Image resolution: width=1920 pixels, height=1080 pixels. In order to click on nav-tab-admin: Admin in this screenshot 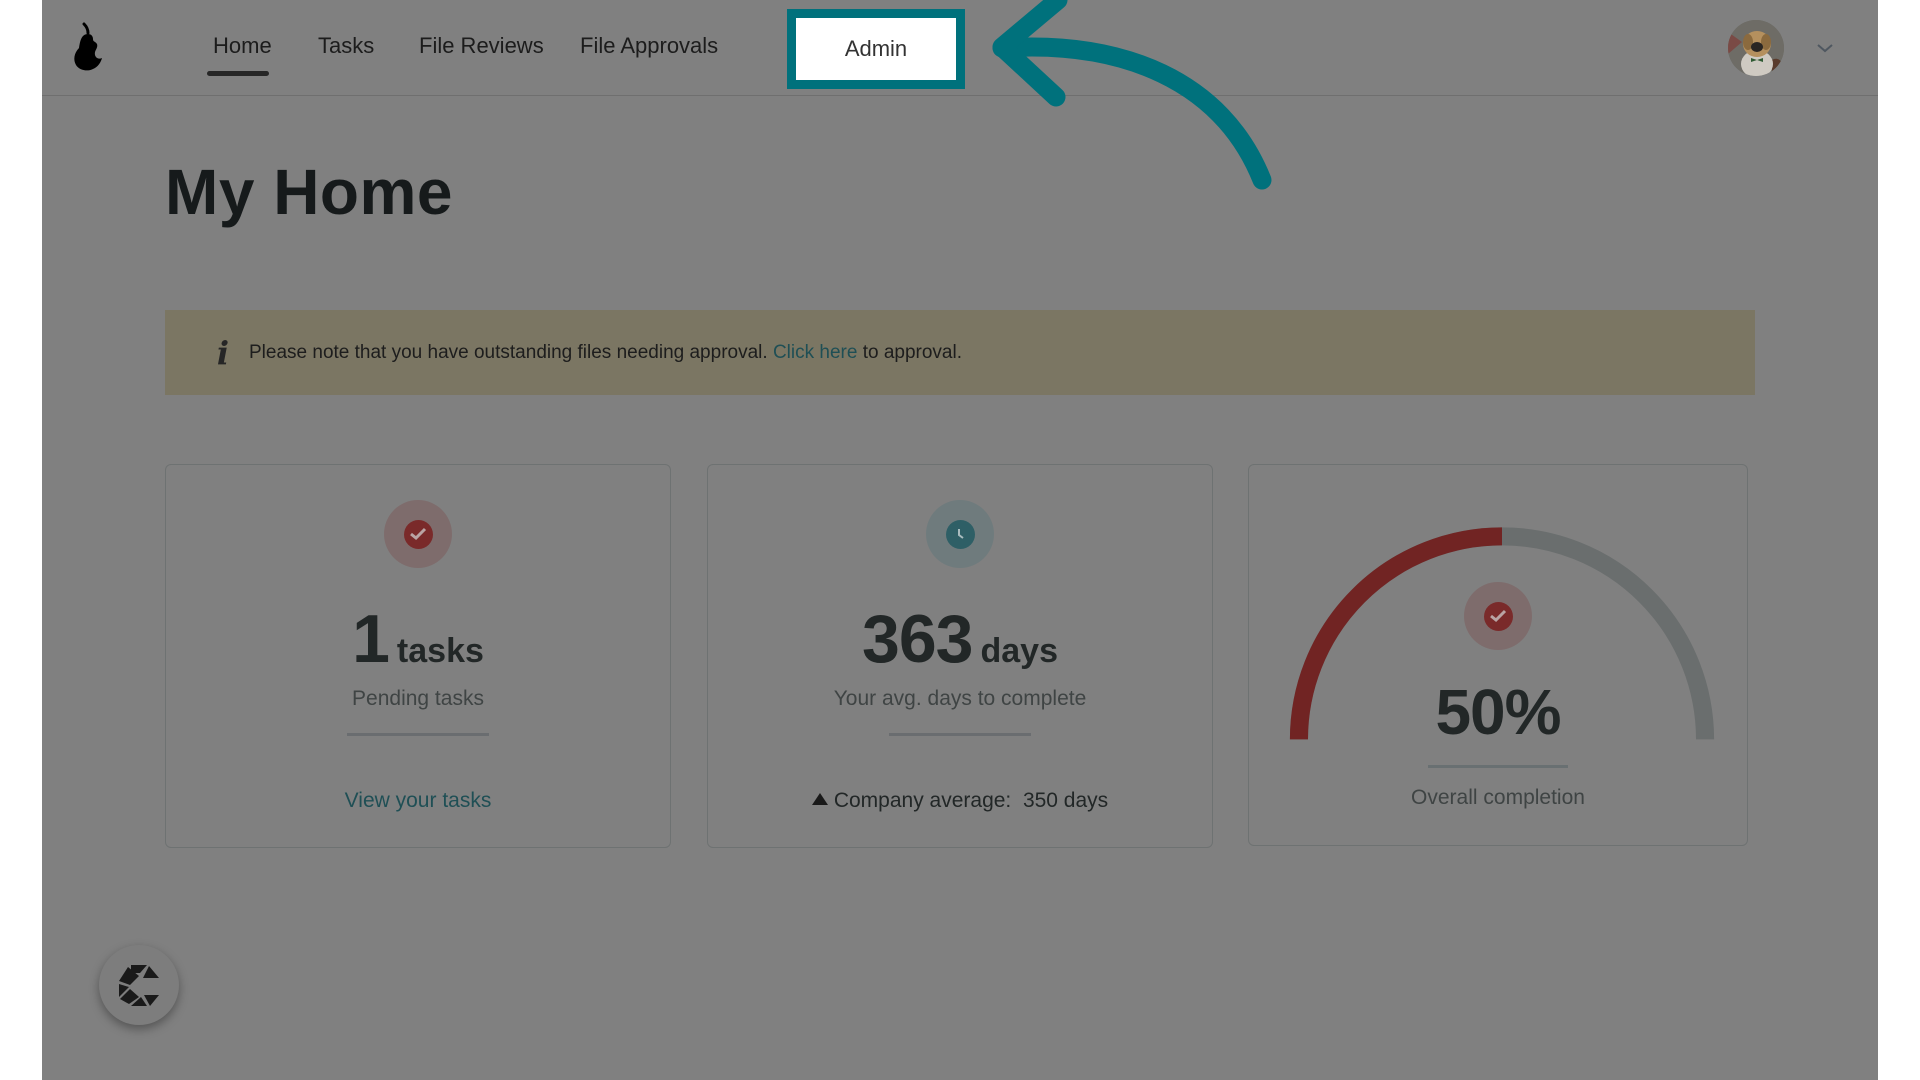, I will do `click(876, 49)`.